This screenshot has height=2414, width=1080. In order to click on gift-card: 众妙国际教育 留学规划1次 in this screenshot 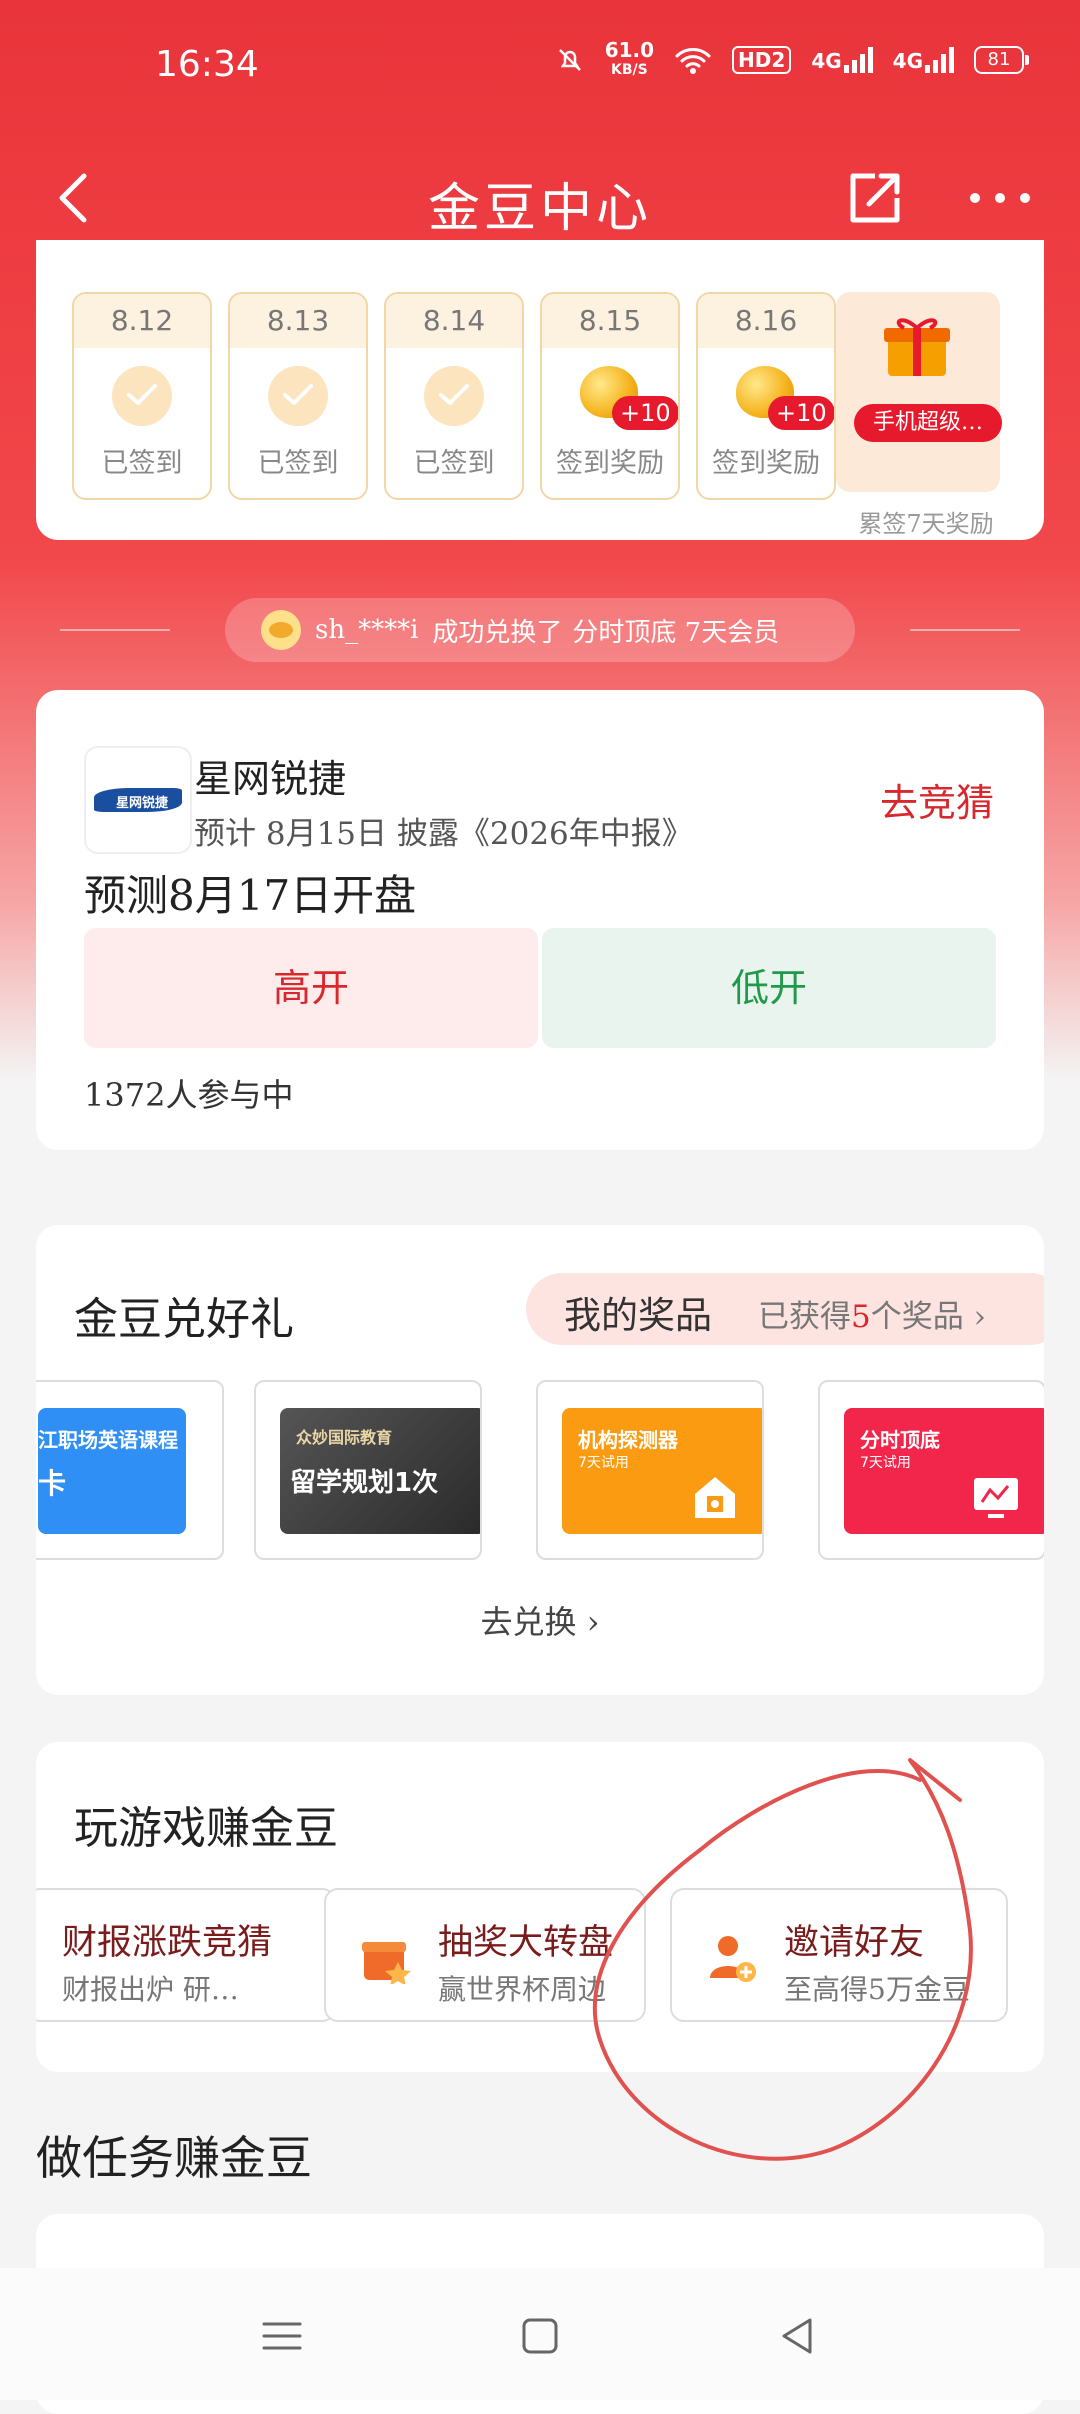, I will do `click(368, 1470)`.